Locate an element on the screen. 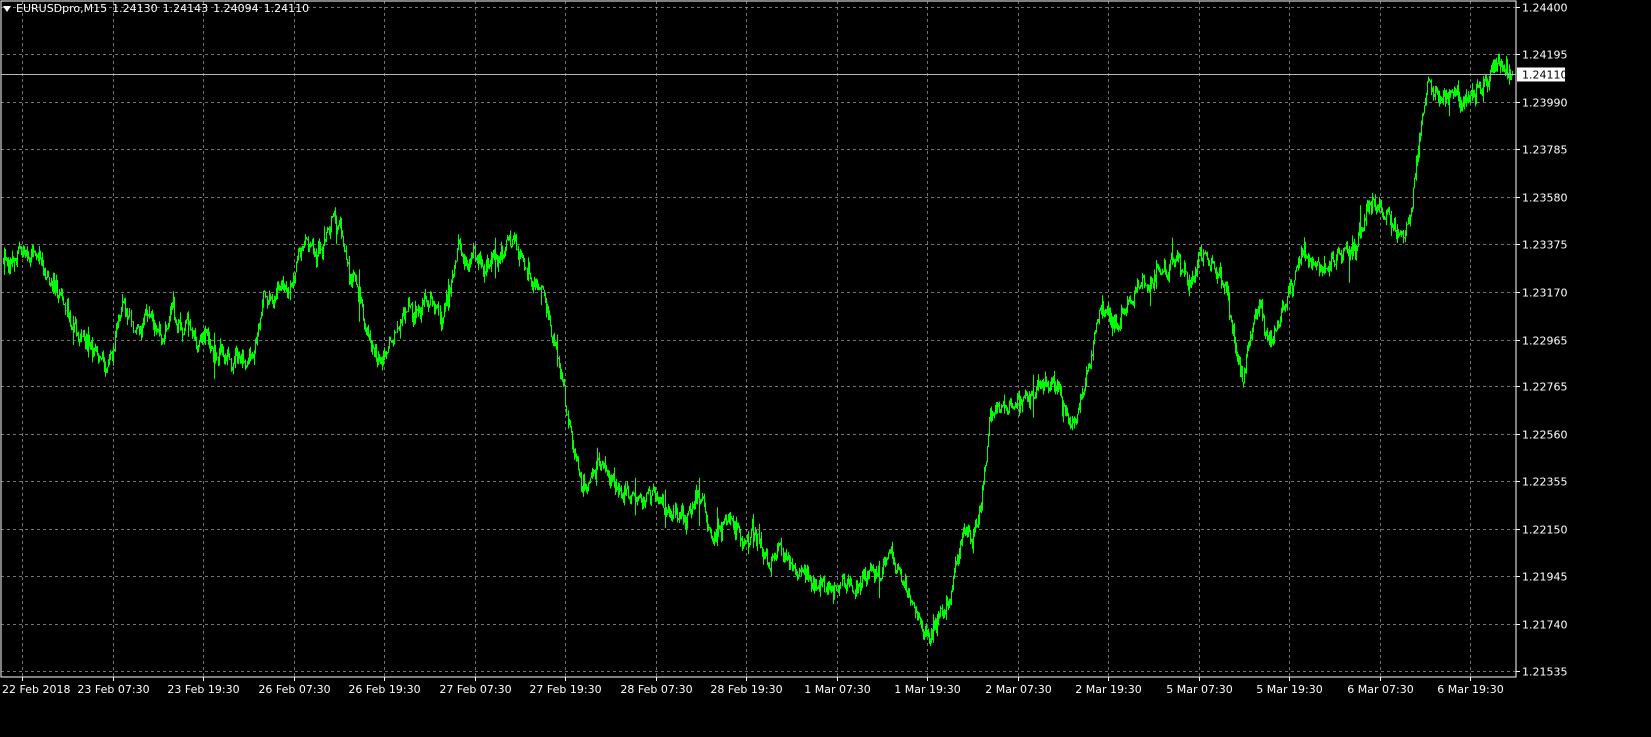 Image resolution: width=1651 pixels, height=737 pixels. time-tick-label: 27 Feb 07:30 is located at coordinates (475, 689).